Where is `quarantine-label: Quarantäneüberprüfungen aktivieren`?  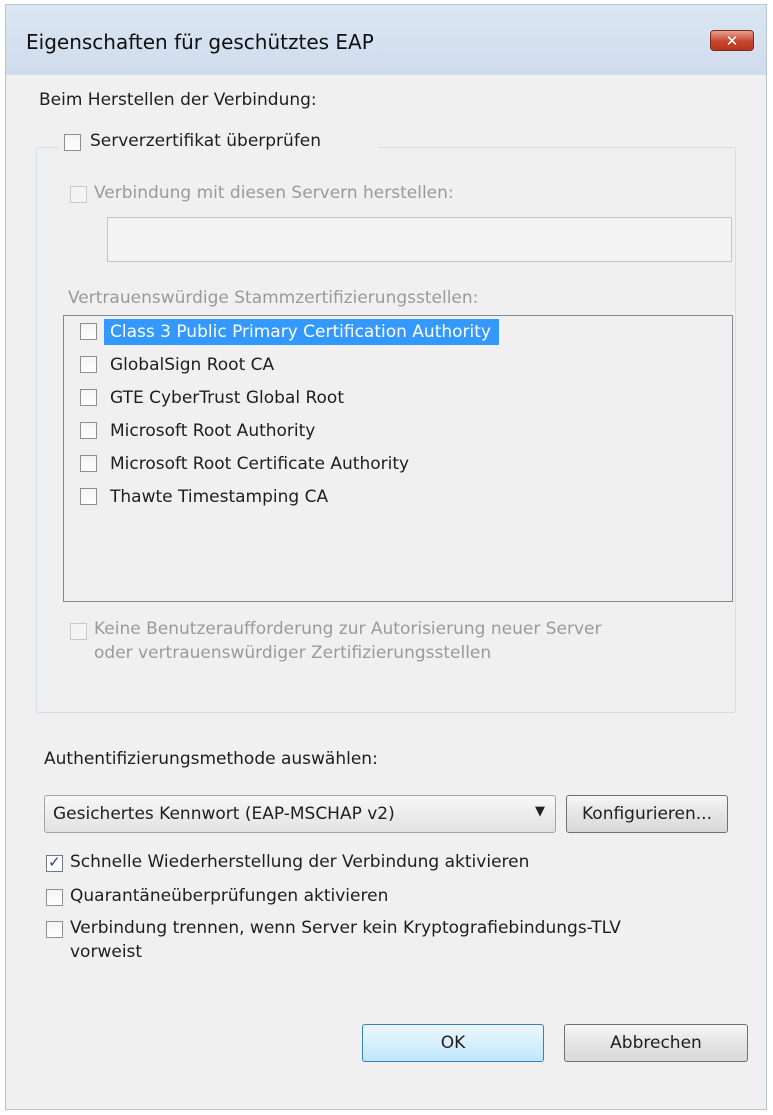 quarantine-label: Quarantäneüberprüfungen aktivieren is located at coordinates (229, 896).